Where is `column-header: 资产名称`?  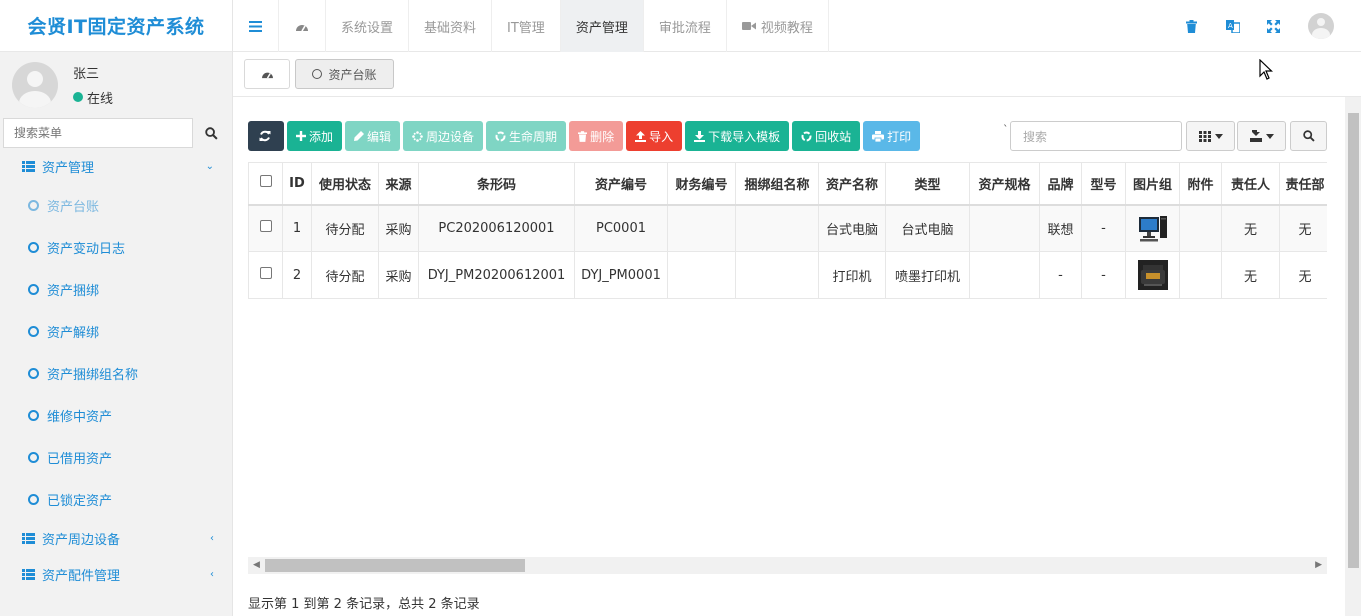 column-header: 资产名称 is located at coordinates (852, 184).